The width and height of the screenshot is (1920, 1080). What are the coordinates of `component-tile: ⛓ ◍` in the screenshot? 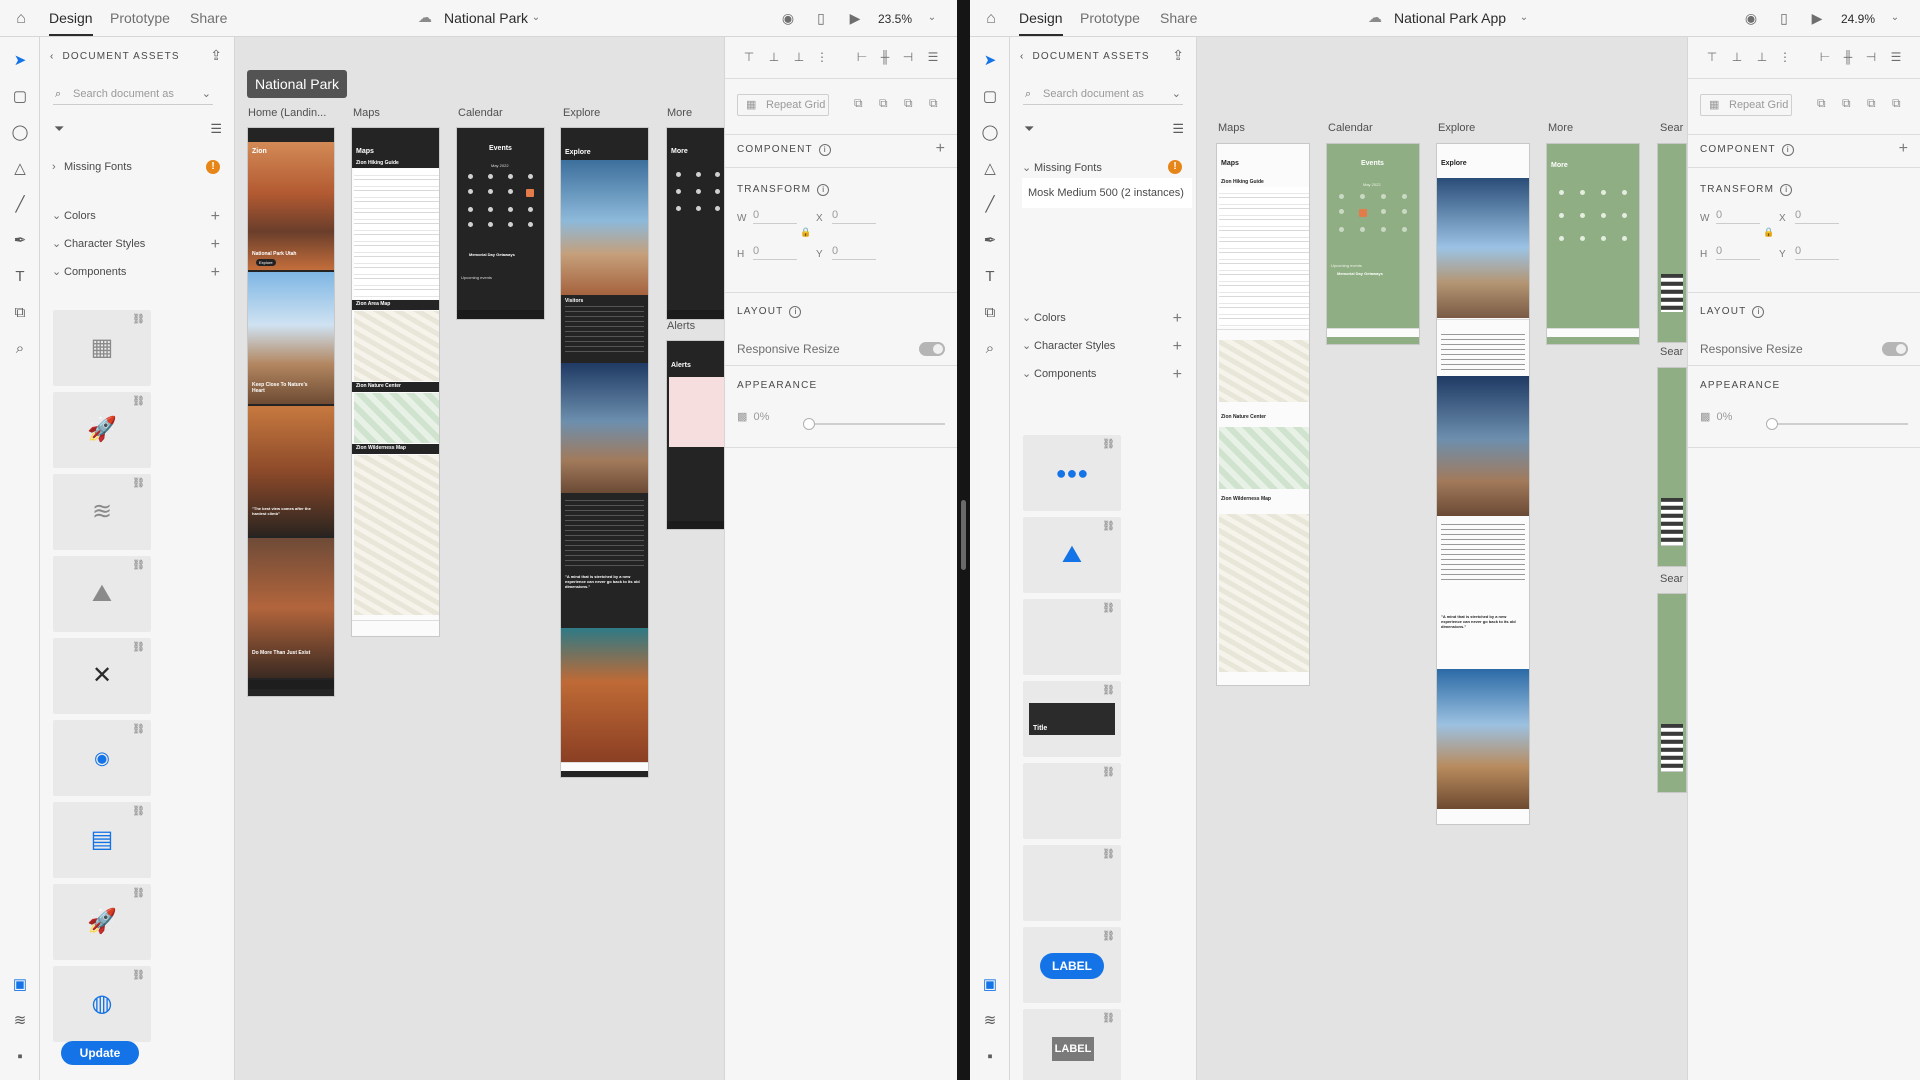 It's located at (102, 1004).